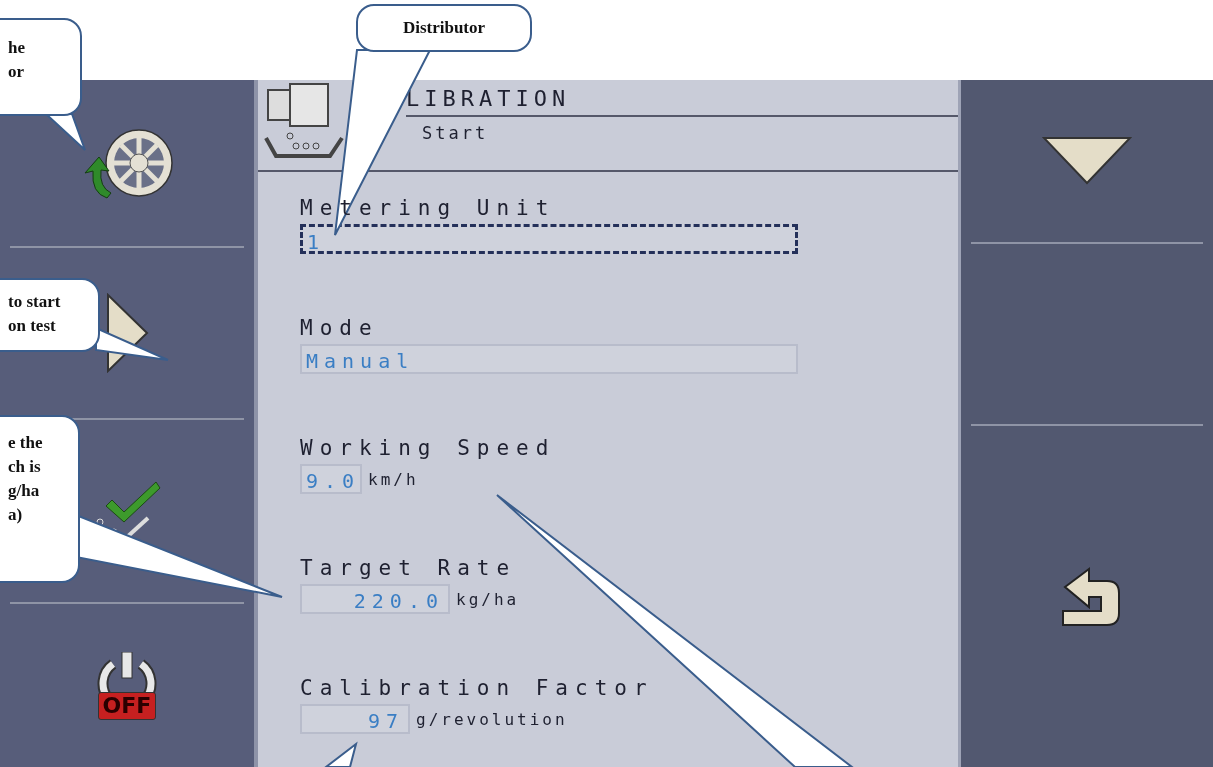 Image resolution: width=1213 pixels, height=767 pixels. What do you see at coordinates (477, 688) in the screenshot?
I see `field-label: Calibration Factor` at bounding box center [477, 688].